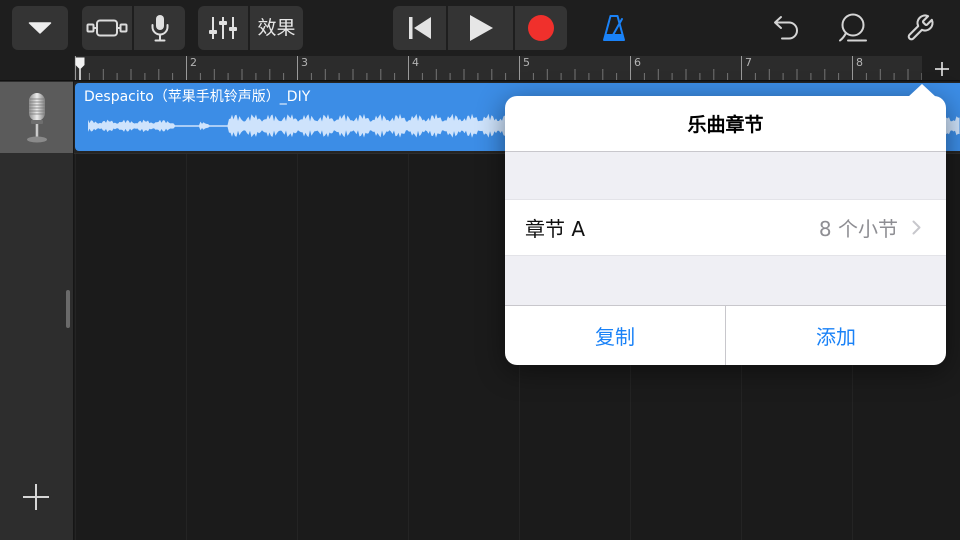 Image resolution: width=960 pixels, height=540 pixels. I want to click on track-header-resize-handle, so click(68, 309).